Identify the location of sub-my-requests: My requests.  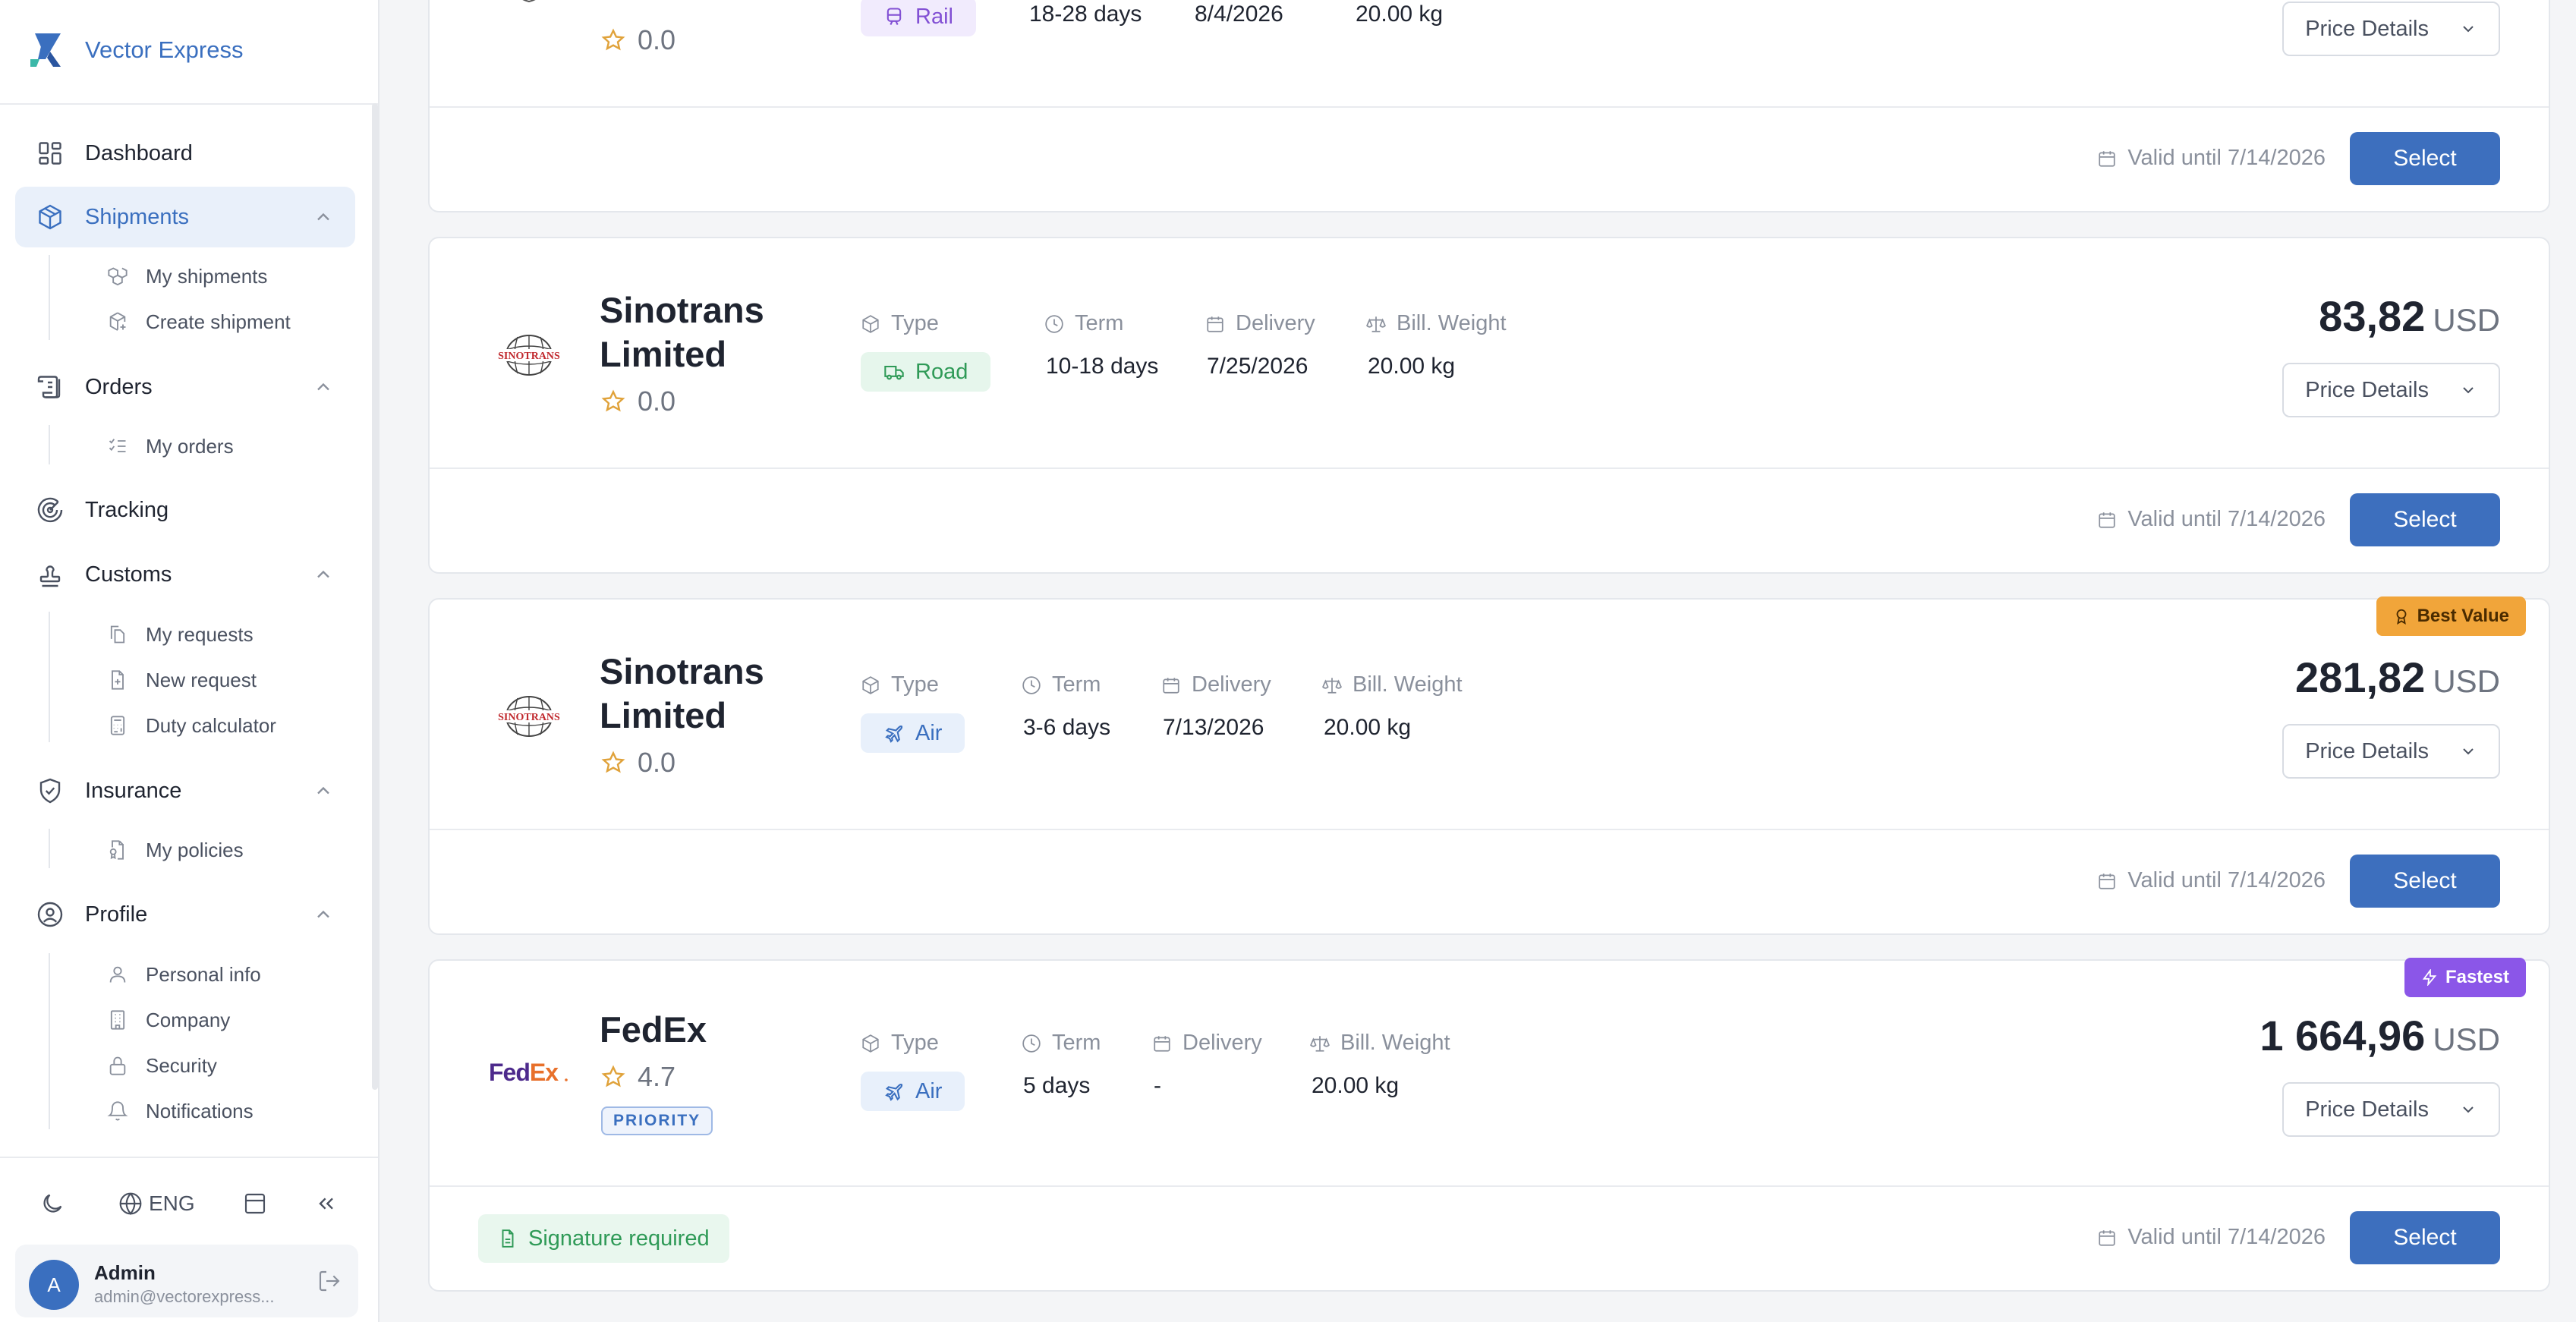
(180, 634).